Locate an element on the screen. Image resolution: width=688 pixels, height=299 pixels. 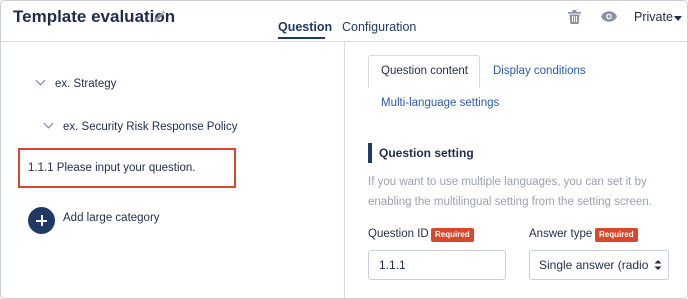
tab-display-conditions: Display conditions is located at coordinates (539, 71).